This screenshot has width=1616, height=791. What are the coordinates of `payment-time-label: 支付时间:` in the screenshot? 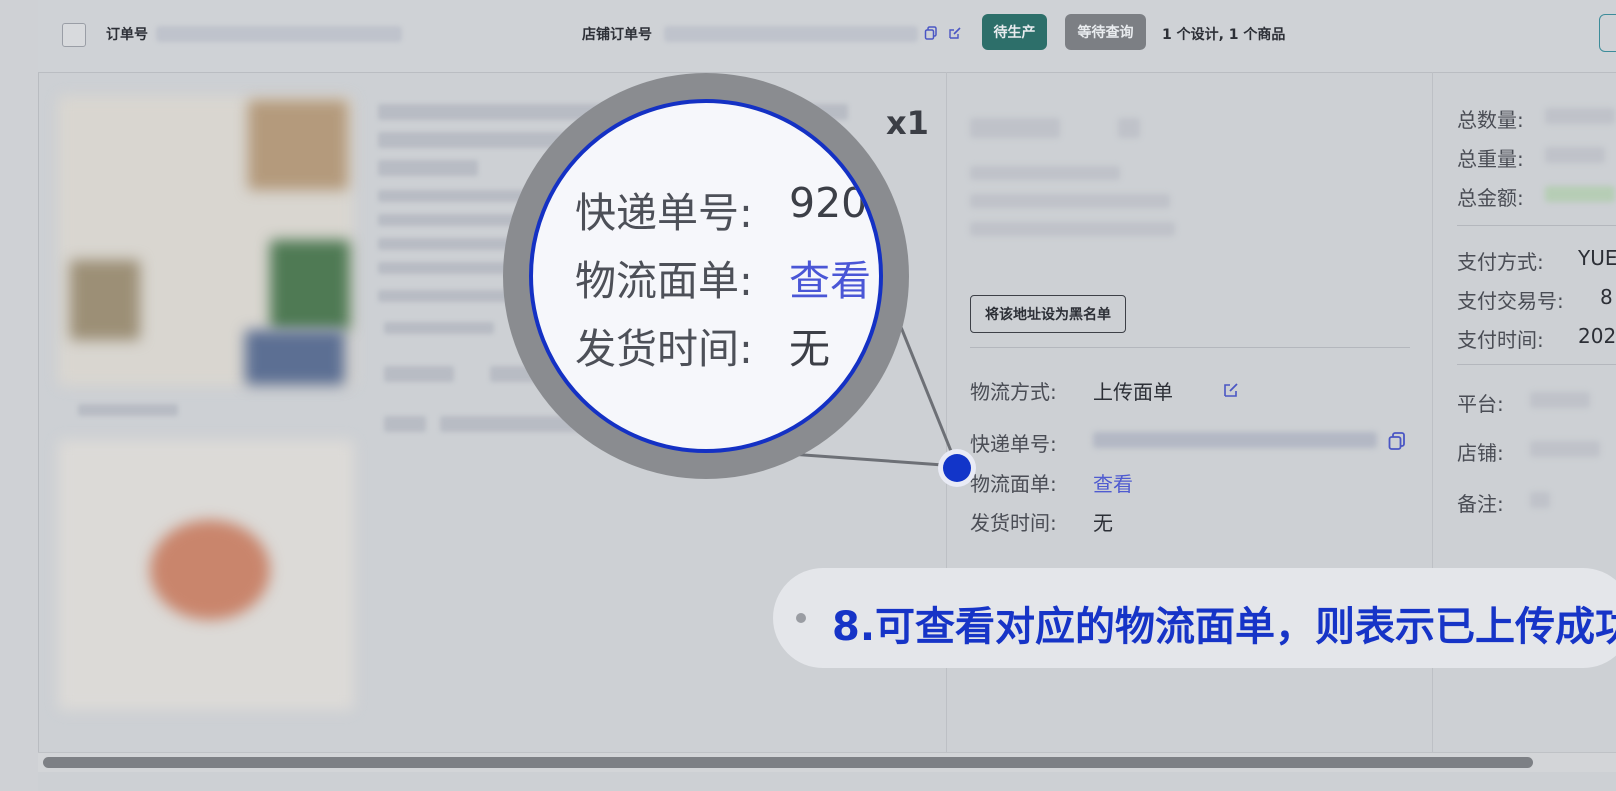 It's located at (1500, 340).